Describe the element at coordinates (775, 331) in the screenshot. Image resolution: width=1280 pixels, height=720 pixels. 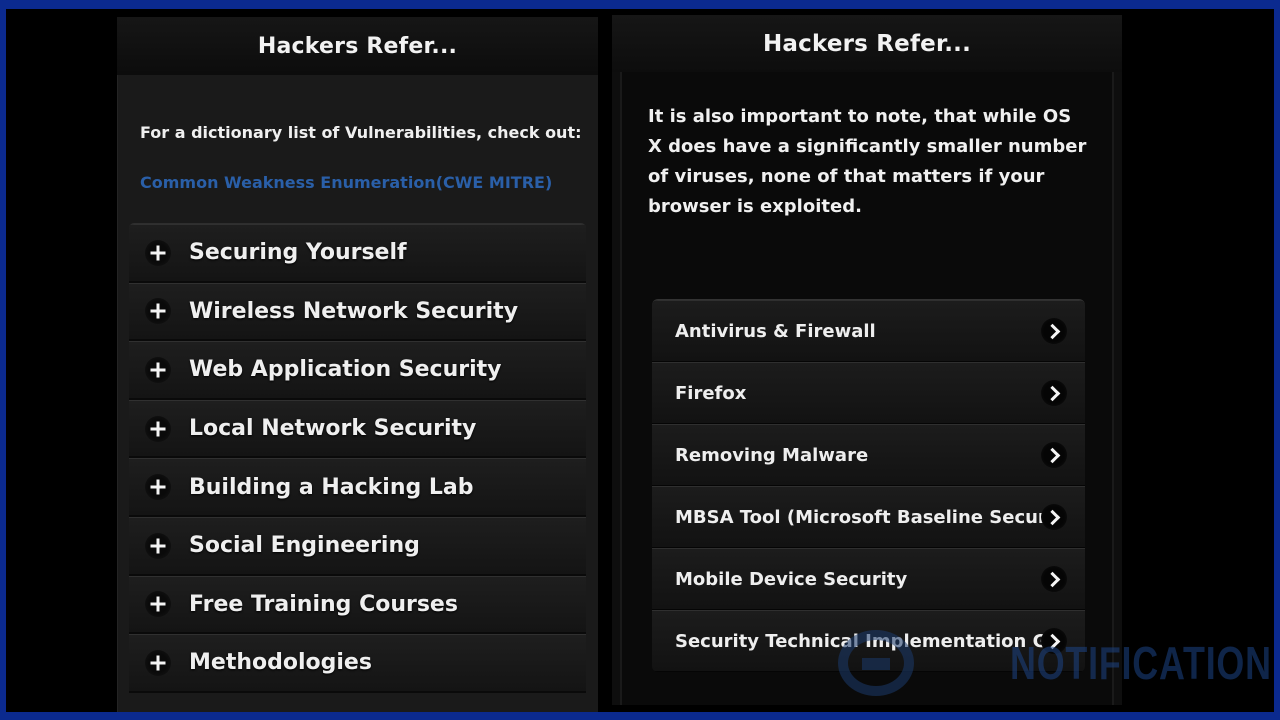
I see `nav-item-label: Antivirus & Firewall` at that location.